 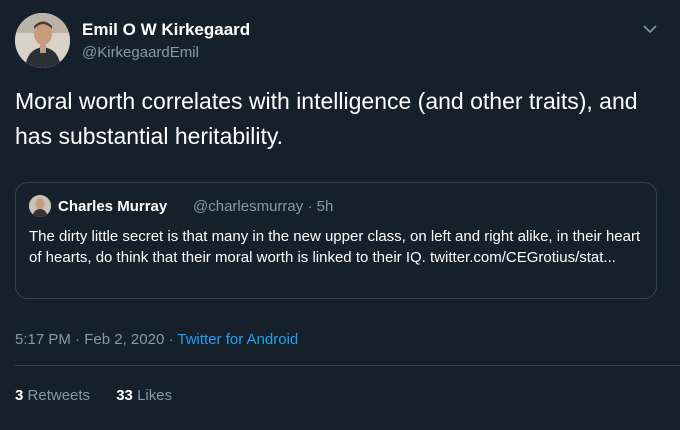 What do you see at coordinates (325, 206) in the screenshot?
I see `quoted-time: 5h` at bounding box center [325, 206].